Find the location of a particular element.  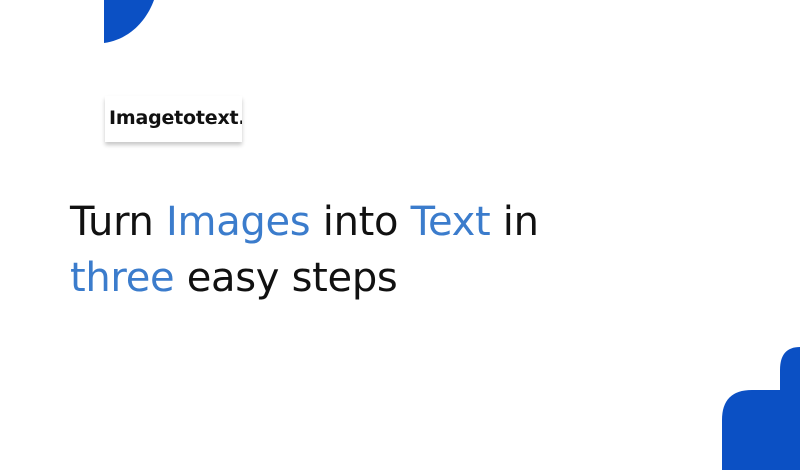

decorative-corner-shape-top is located at coordinates (129, 21).